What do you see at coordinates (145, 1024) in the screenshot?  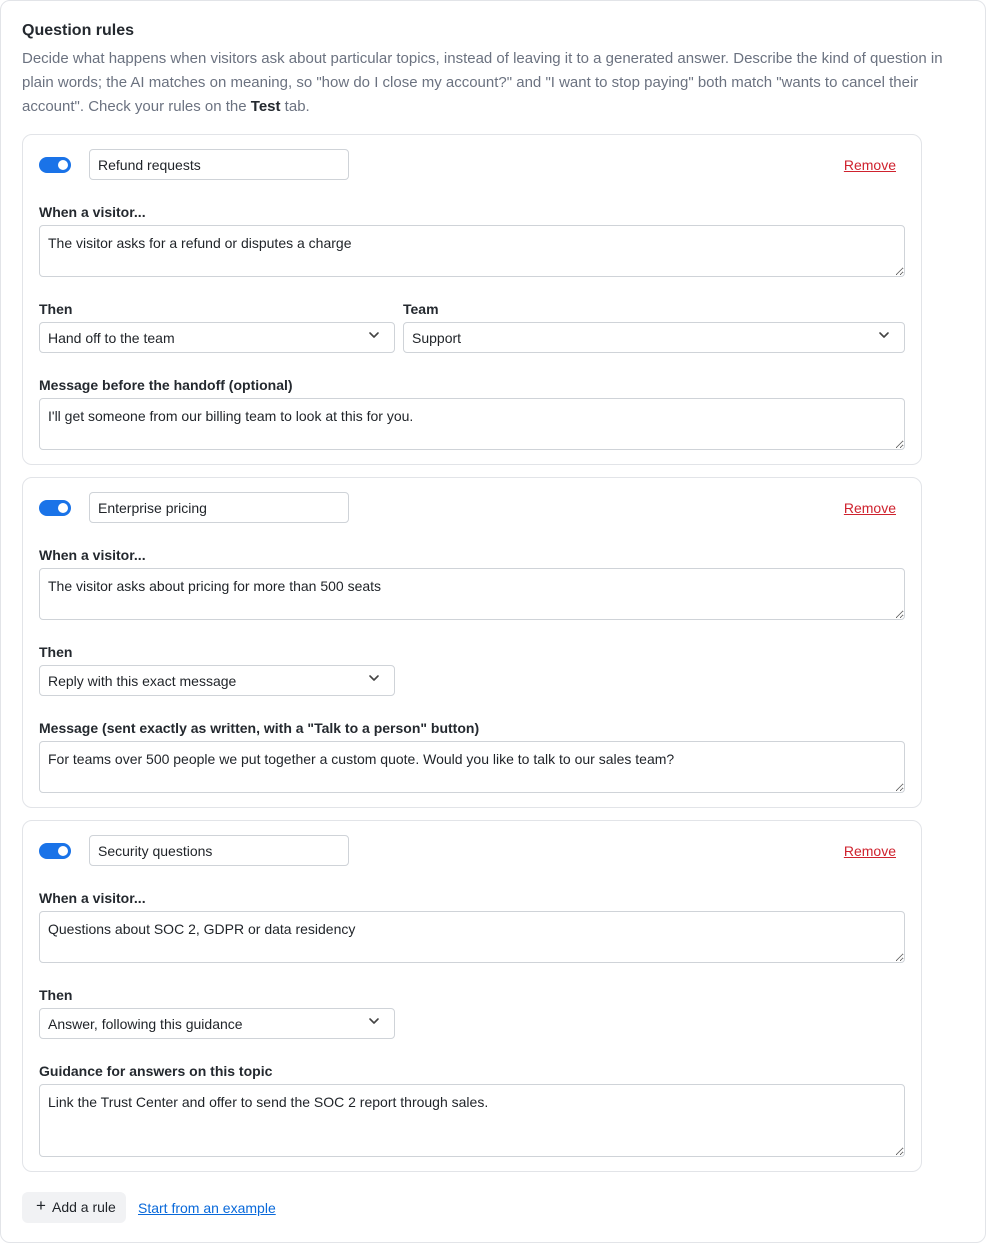 I see `then-select-value: Answer, following this guidance` at bounding box center [145, 1024].